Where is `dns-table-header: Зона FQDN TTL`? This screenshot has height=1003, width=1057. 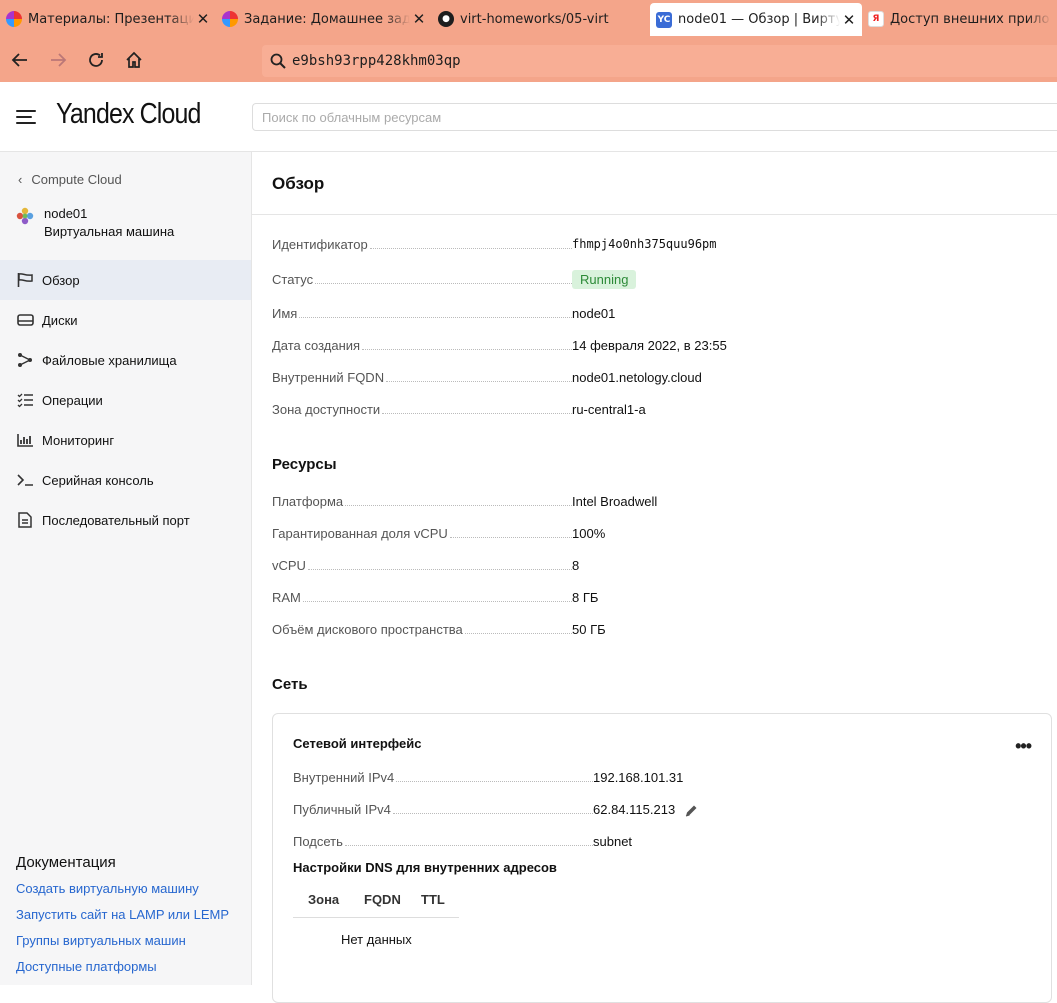
dns-table-header: Зона FQDN TTL is located at coordinates (376, 904).